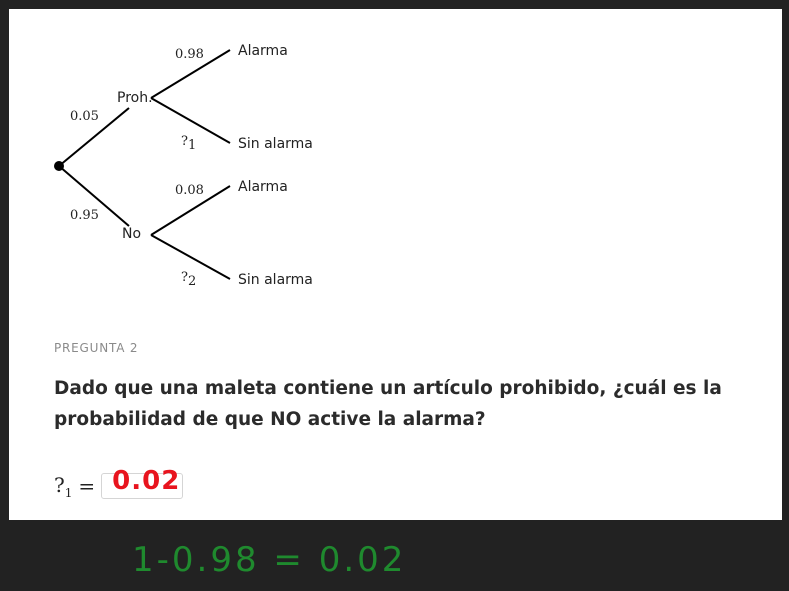 This screenshot has height=591, width=789. I want to click on top-bar, so click(394, 4).